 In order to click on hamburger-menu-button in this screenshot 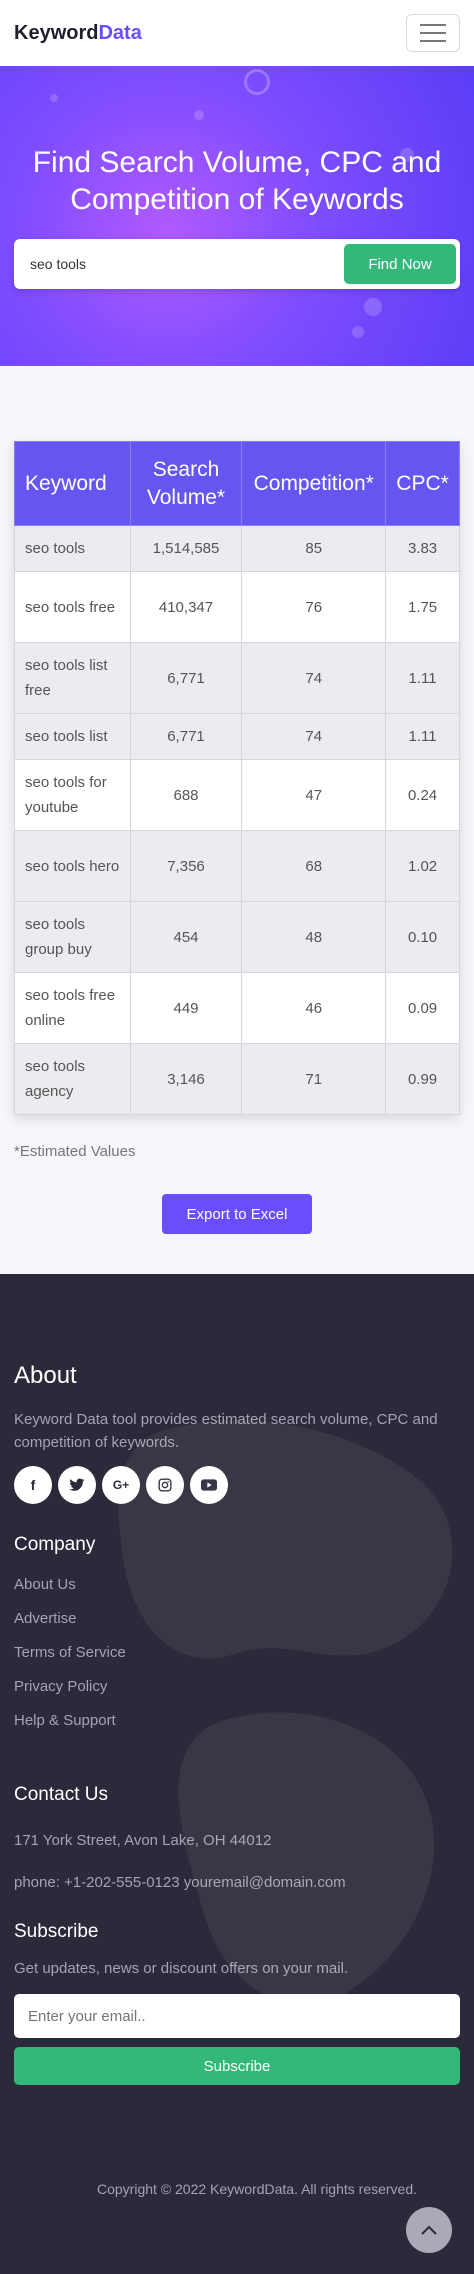, I will do `click(433, 33)`.